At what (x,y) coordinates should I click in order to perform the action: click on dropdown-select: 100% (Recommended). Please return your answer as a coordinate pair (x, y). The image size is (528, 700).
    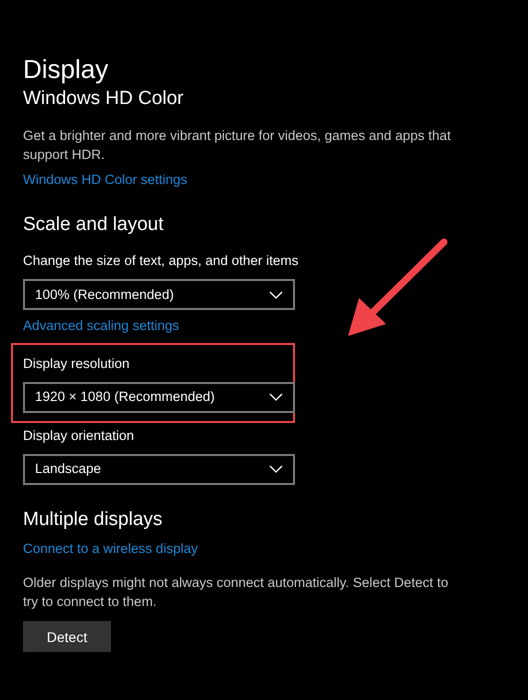
    Looking at the image, I should click on (159, 294).